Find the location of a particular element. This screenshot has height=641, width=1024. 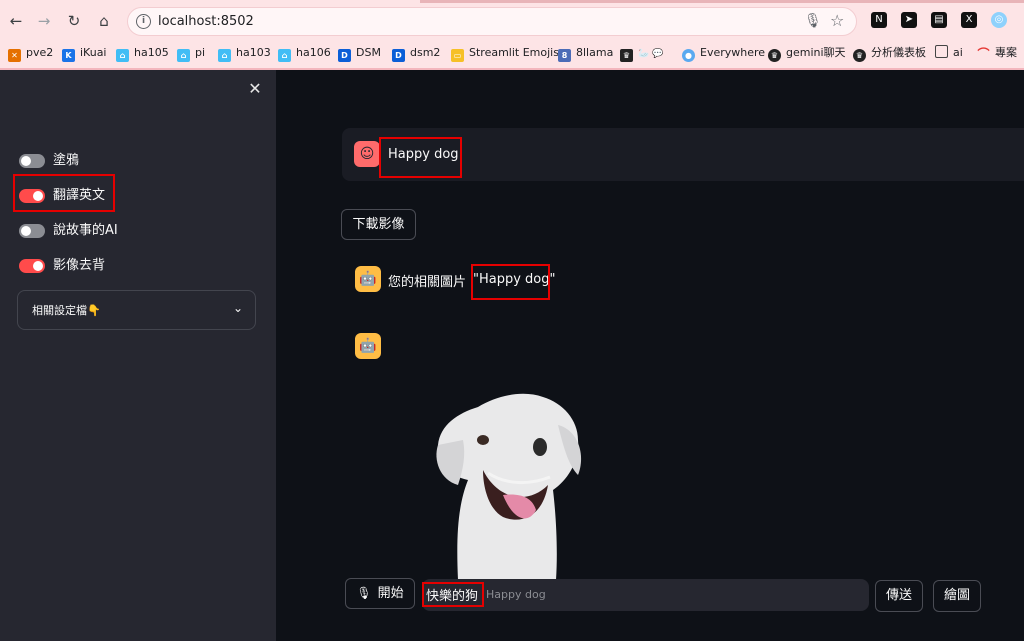

notion-extension-icon: N is located at coordinates (879, 20).